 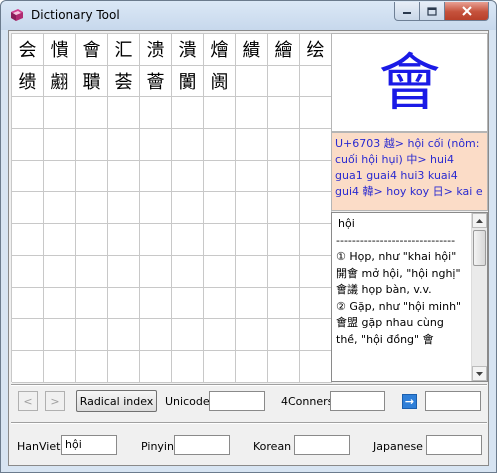 What do you see at coordinates (407, 11) in the screenshot?
I see `minimize-button` at bounding box center [407, 11].